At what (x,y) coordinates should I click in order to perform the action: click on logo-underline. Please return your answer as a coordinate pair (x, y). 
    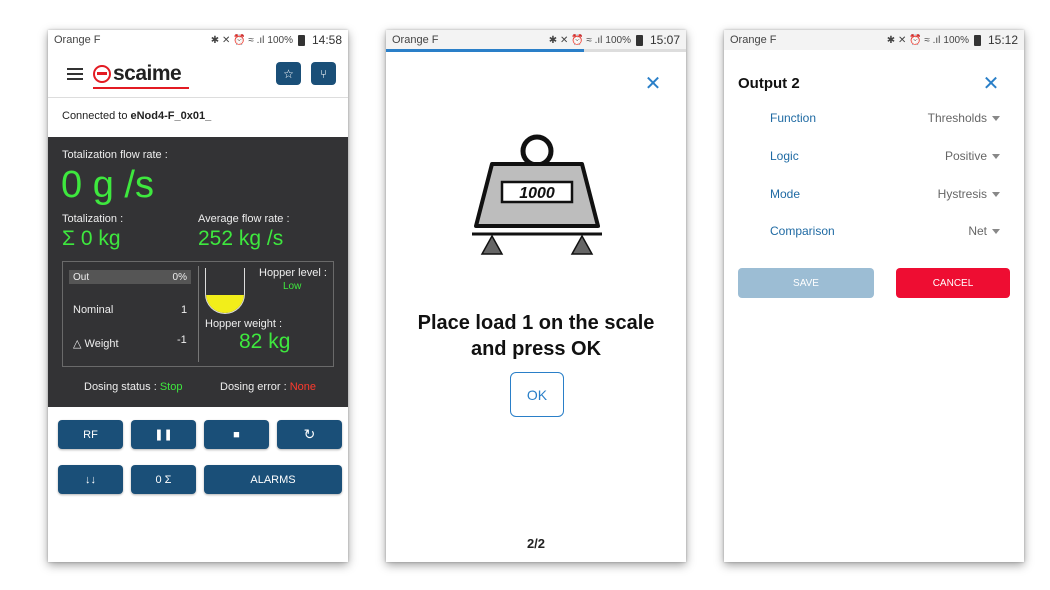
    Looking at the image, I should click on (141, 88).